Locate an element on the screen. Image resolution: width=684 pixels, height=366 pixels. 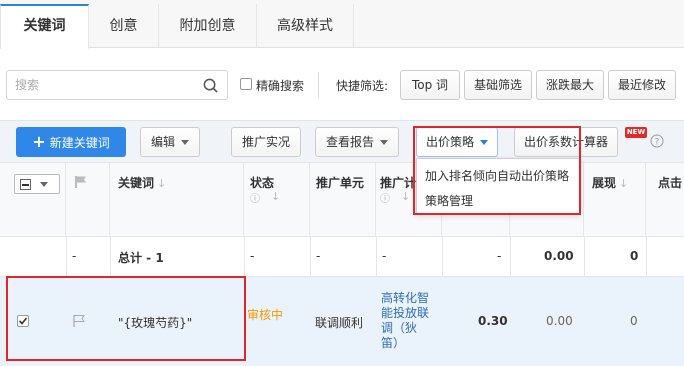
edit-button: 编辑 is located at coordinates (170, 142).